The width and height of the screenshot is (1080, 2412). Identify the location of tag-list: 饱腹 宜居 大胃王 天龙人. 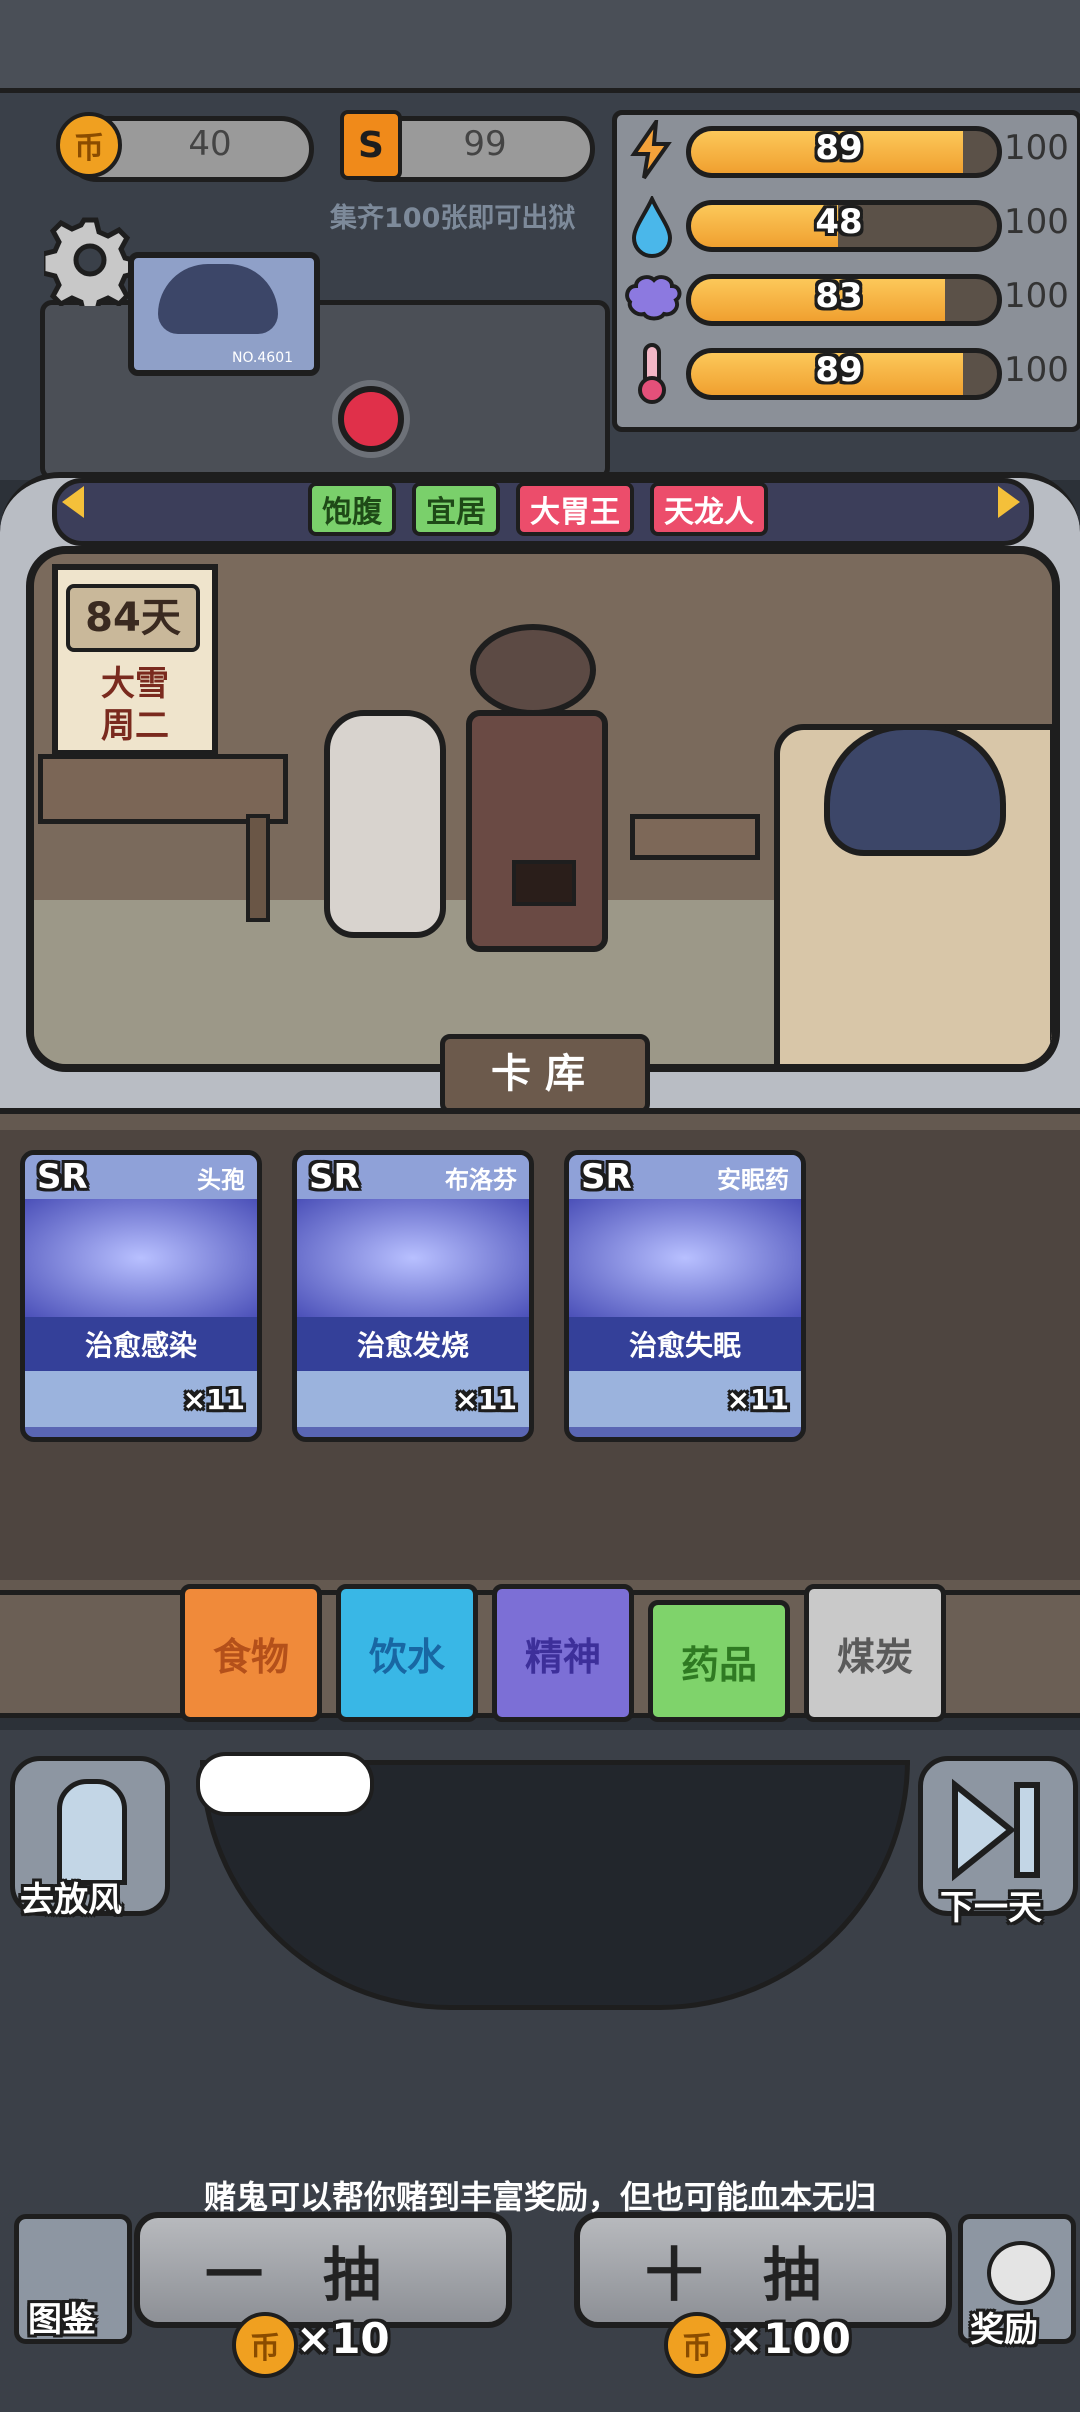
(538, 509).